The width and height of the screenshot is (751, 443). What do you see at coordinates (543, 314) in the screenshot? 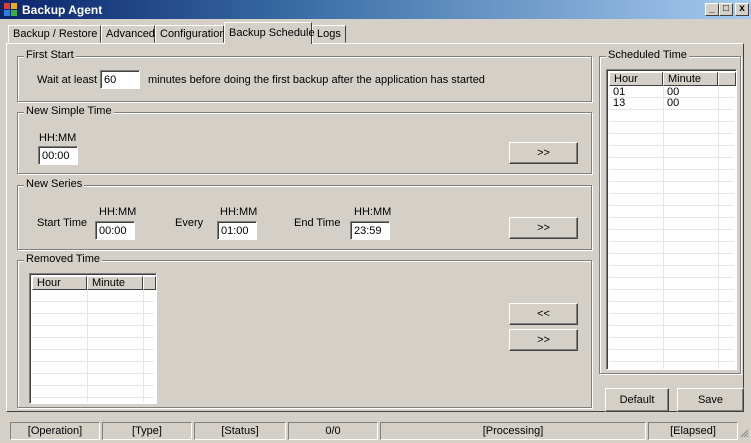
I see `restore-time-button: <<` at bounding box center [543, 314].